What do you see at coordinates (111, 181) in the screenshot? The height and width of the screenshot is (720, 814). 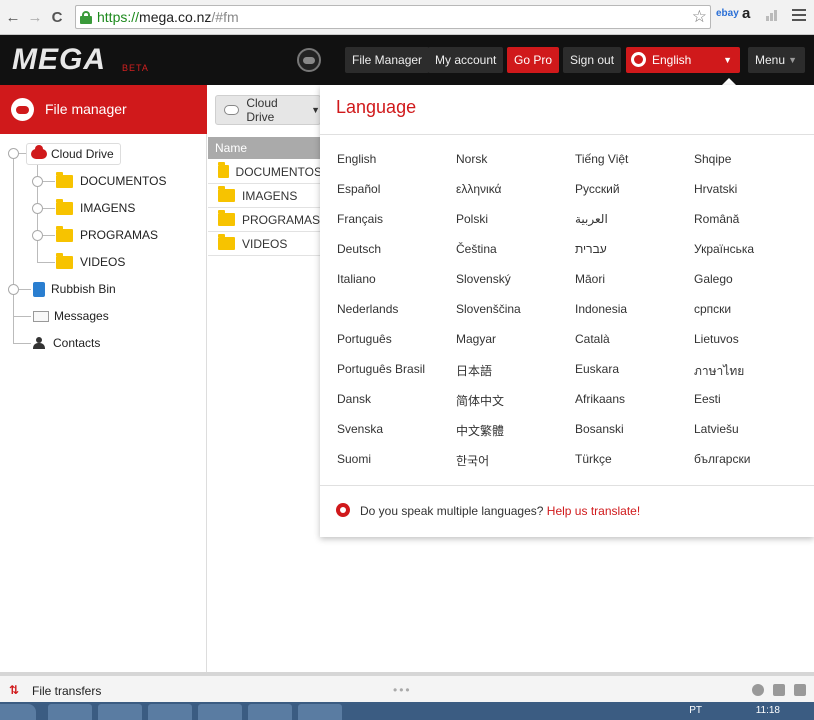 I see `tree-item-folder: DOCUMENTOS` at bounding box center [111, 181].